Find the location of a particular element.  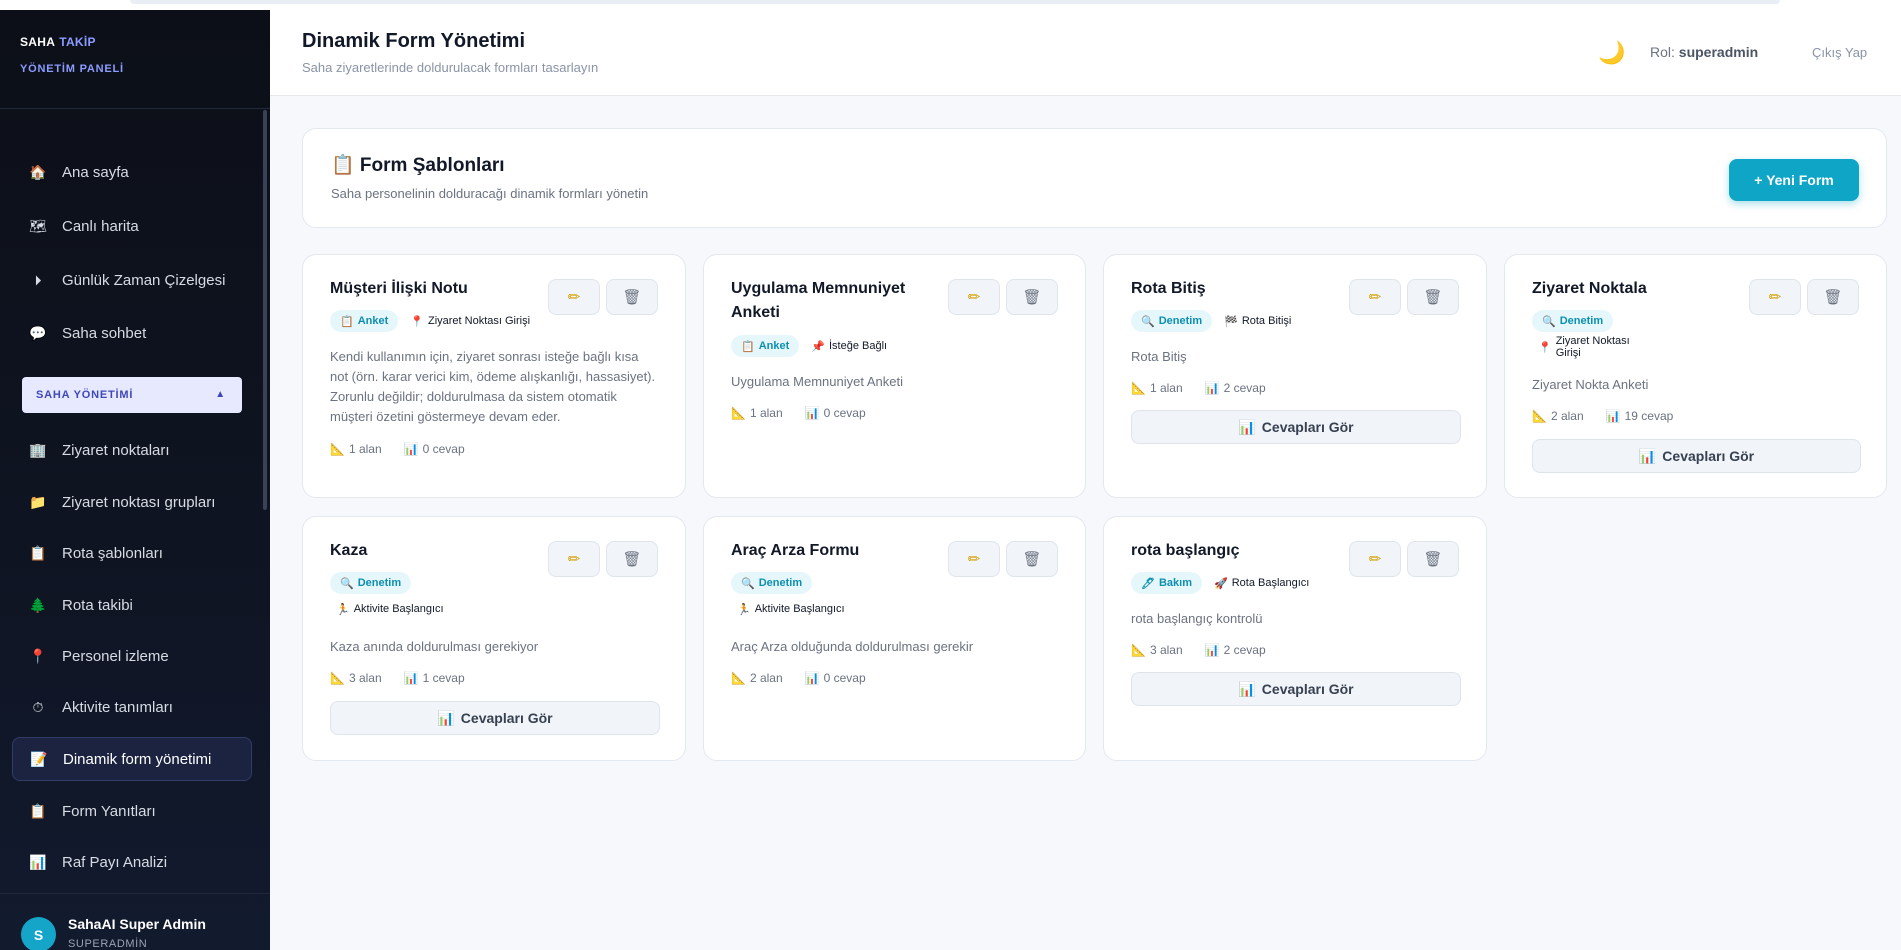

sidebar-item-label: Ziyaret noktaları is located at coordinates (116, 450).